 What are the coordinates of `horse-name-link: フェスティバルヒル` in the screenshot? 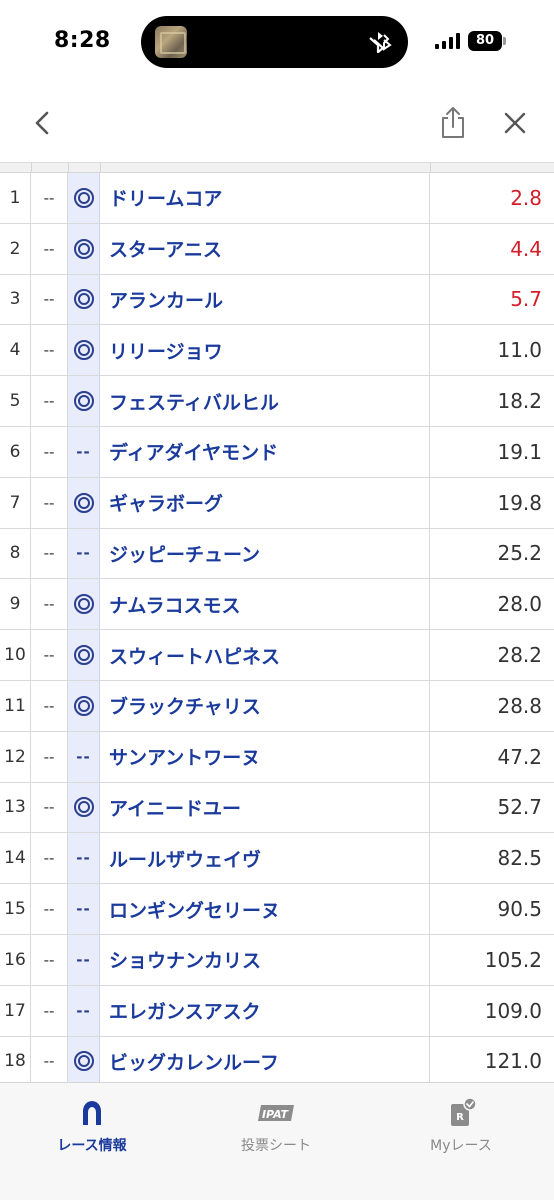 It's located at (265, 401).